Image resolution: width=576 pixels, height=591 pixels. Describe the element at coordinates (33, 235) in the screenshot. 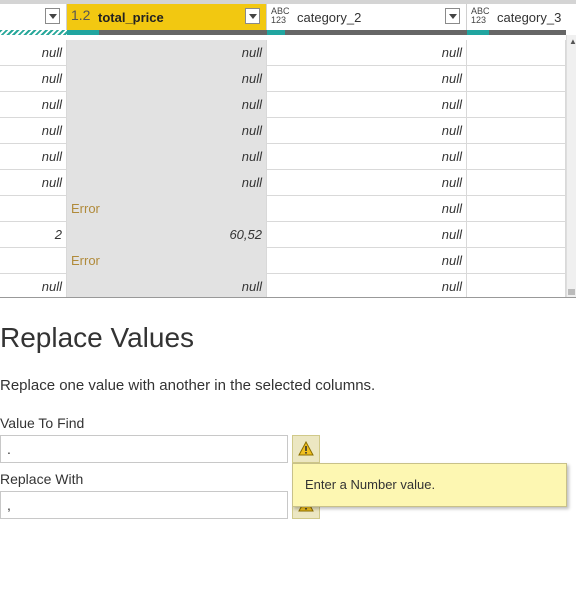

I see `table-cell: 2` at that location.